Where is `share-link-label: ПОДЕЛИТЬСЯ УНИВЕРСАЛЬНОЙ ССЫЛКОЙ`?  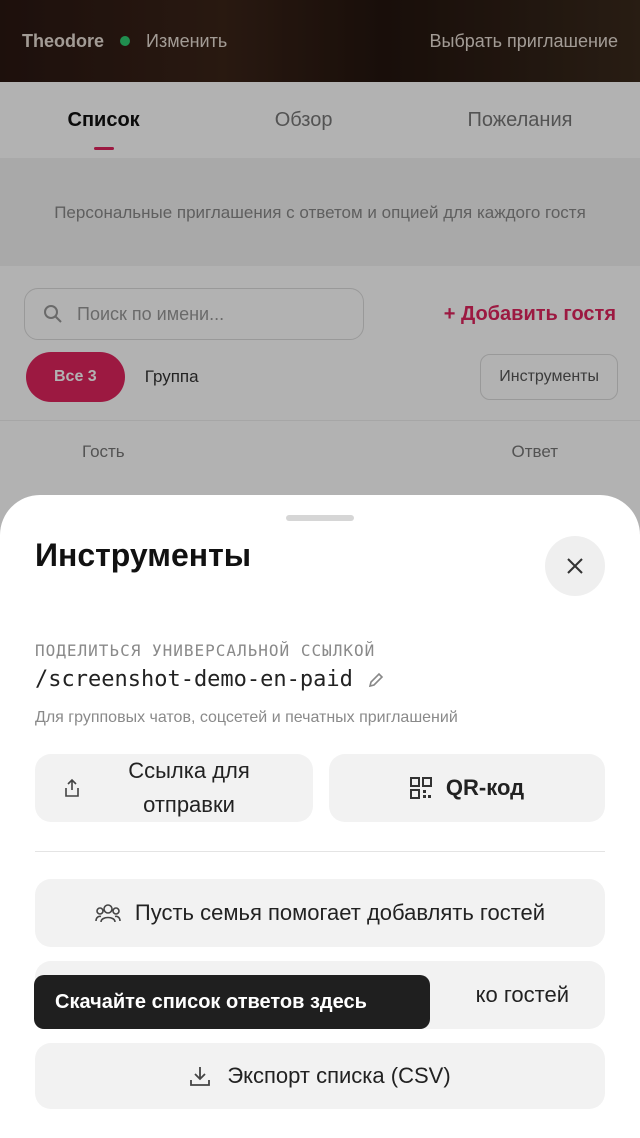 share-link-label: ПОДЕЛИТЬСЯ УНИВЕРСАЛЬНОЙ ССЫЛКОЙ is located at coordinates (205, 650).